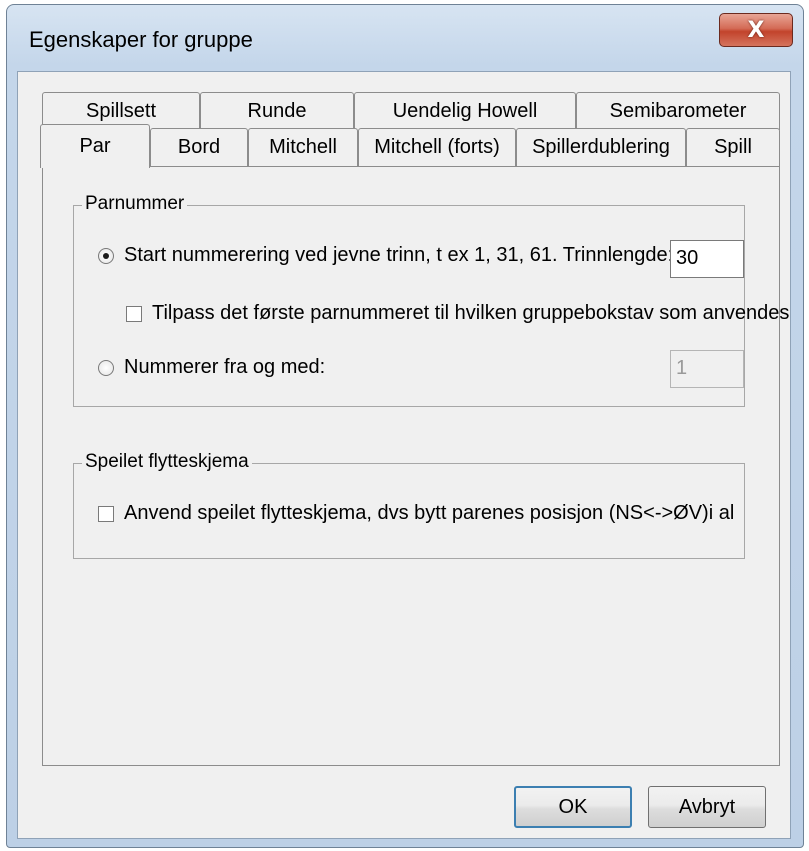 The image size is (809, 851). What do you see at coordinates (135, 204) in the screenshot?
I see `parnummer-legend: Parnummer` at bounding box center [135, 204].